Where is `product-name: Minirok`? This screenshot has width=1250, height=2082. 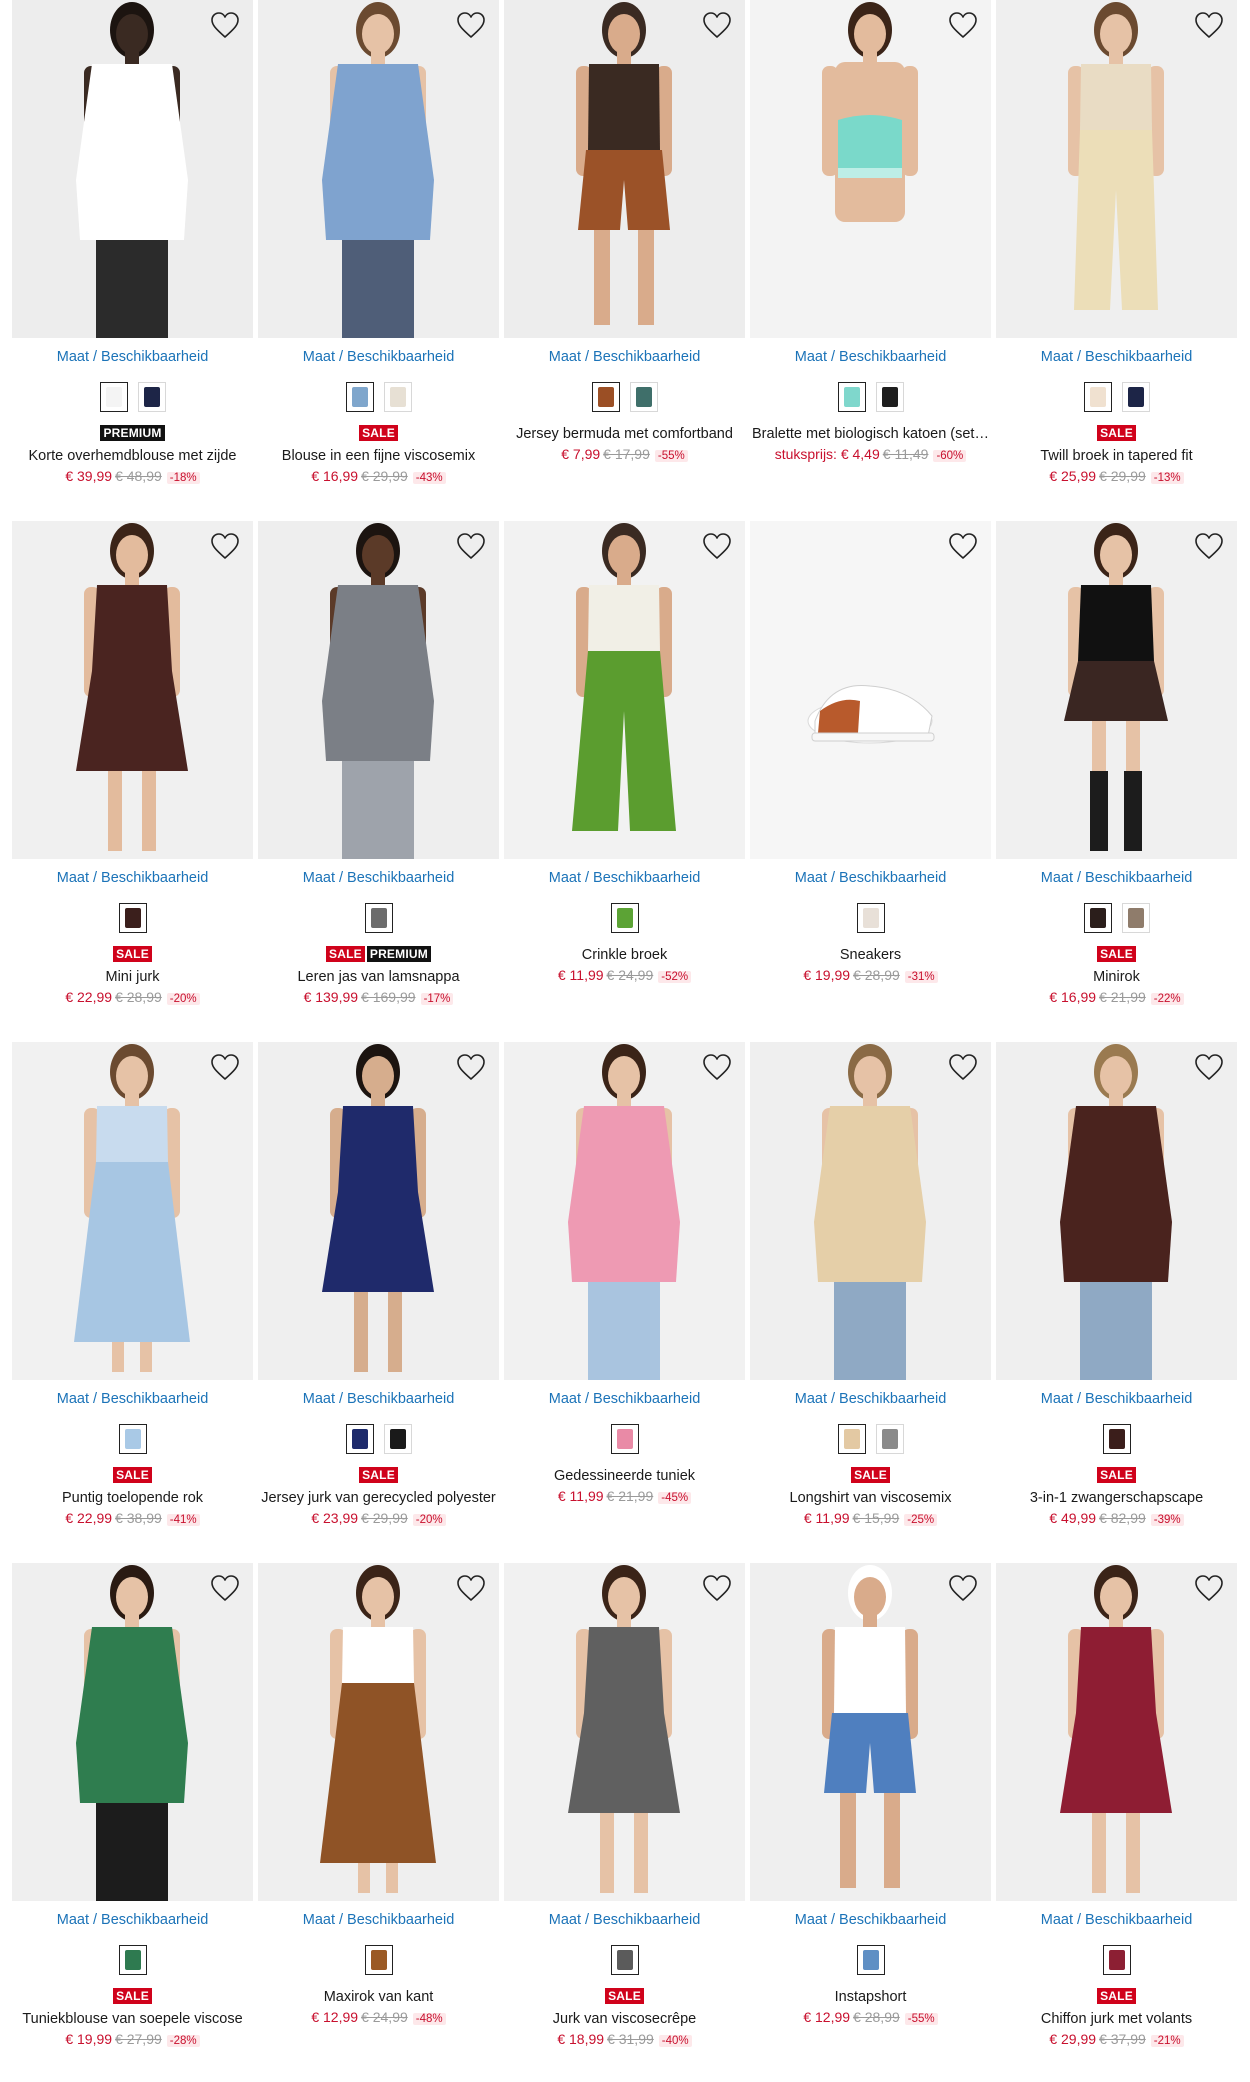 product-name: Minirok is located at coordinates (1116, 977).